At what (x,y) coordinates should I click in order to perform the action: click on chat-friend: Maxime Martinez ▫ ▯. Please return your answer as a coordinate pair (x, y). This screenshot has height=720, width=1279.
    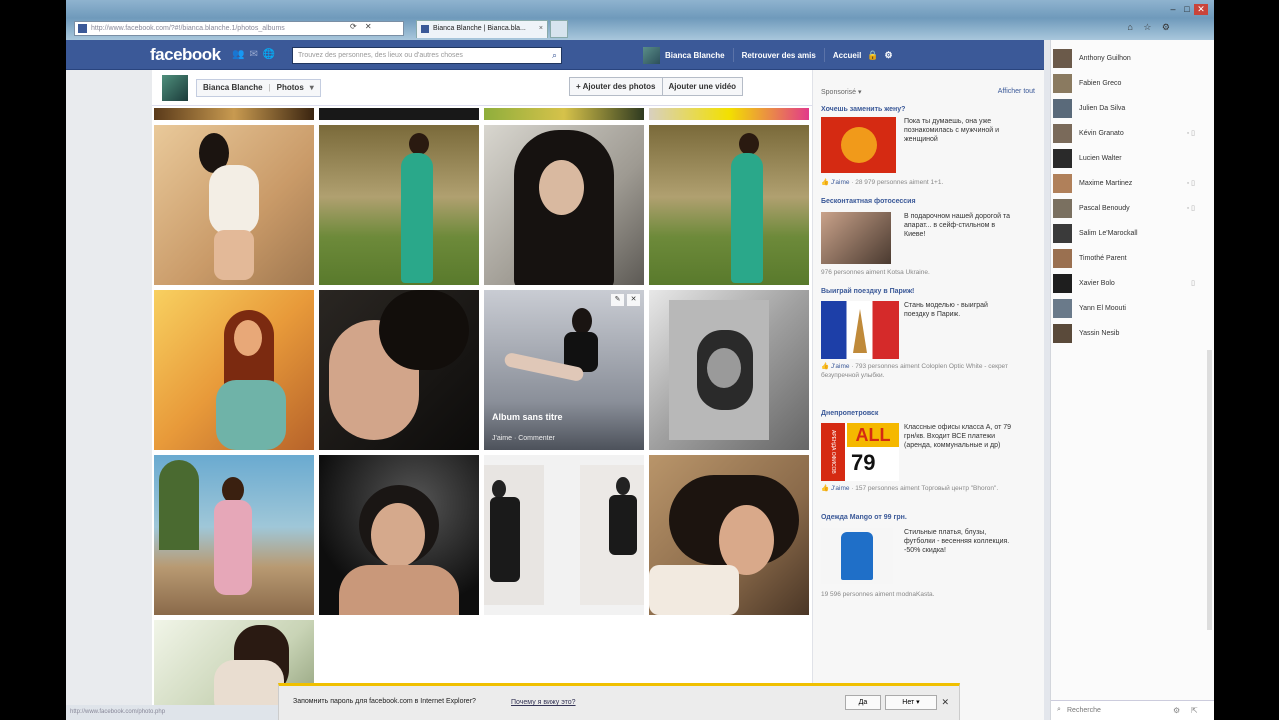
    Looking at the image, I should click on (1126, 183).